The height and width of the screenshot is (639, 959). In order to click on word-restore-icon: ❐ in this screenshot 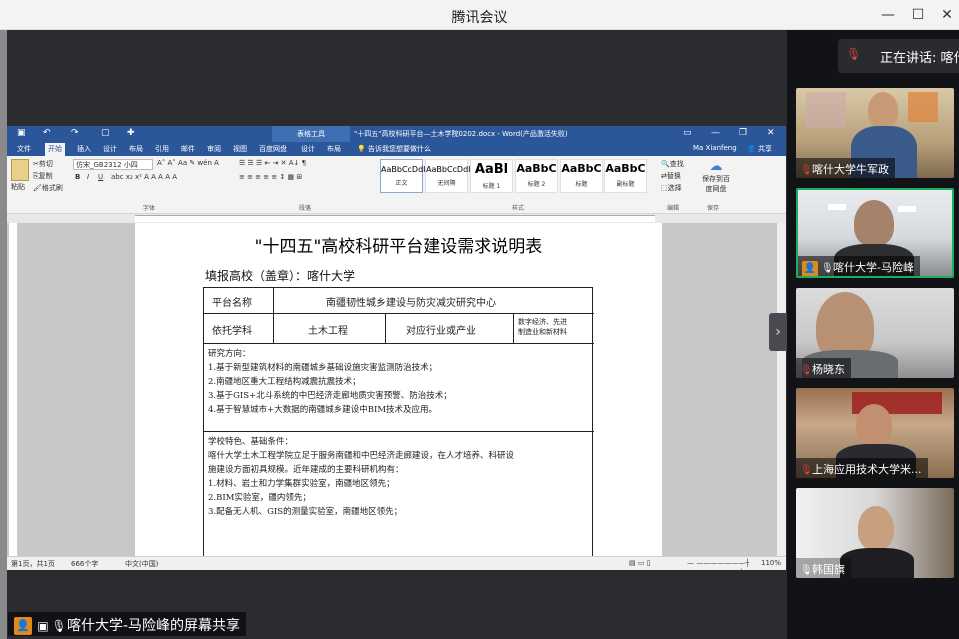, I will do `click(743, 133)`.